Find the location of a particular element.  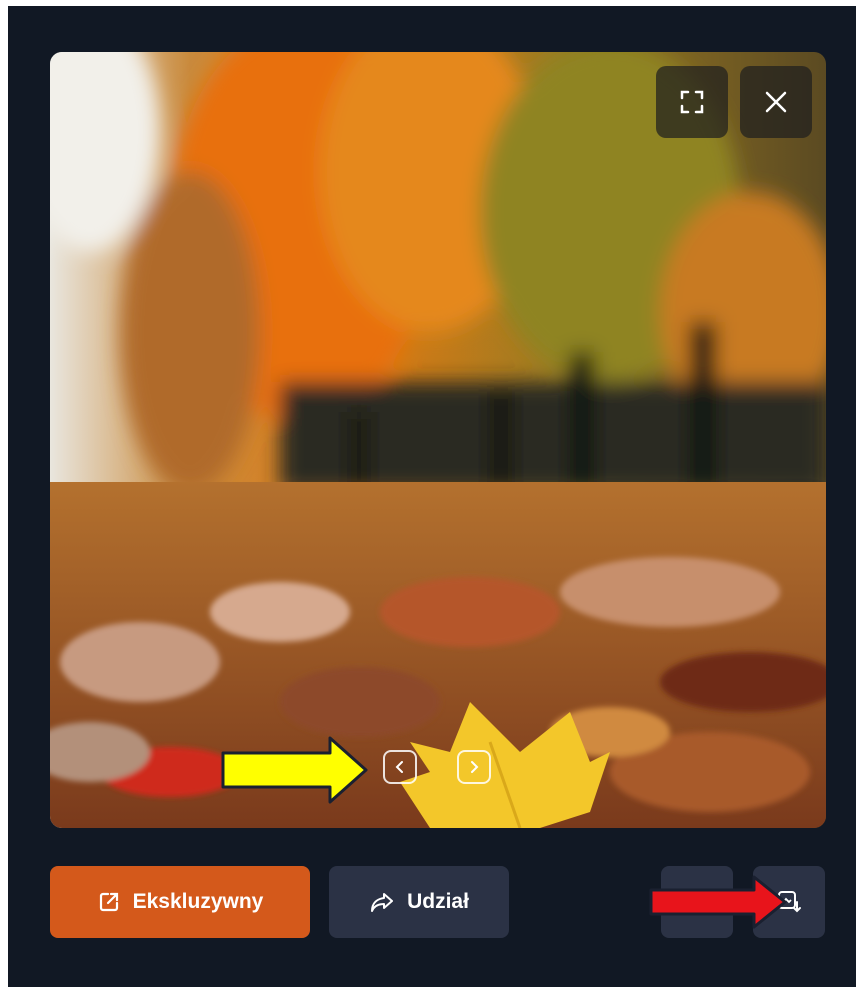

chevron-left-icon is located at coordinates (399, 767).